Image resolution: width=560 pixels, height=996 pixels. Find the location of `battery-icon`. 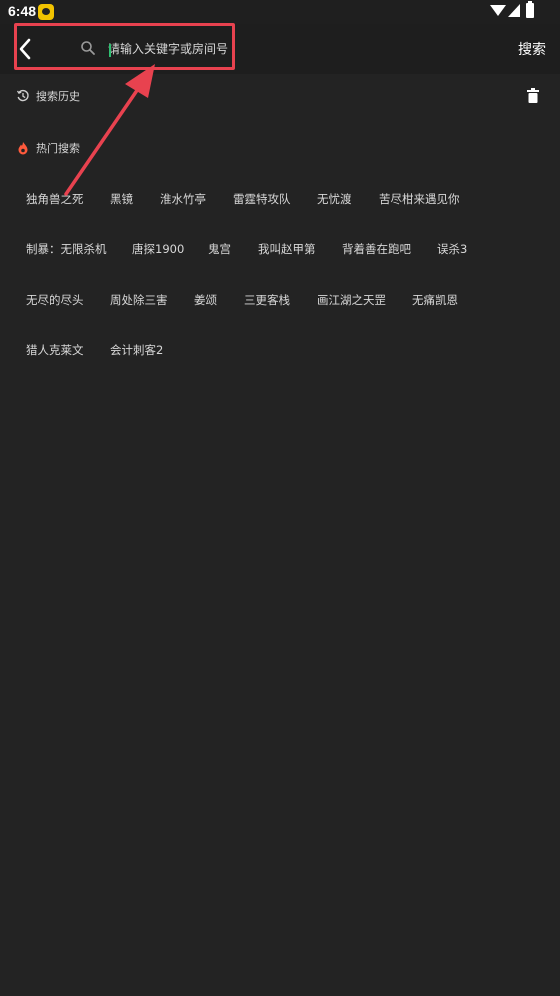

battery-icon is located at coordinates (530, 9).